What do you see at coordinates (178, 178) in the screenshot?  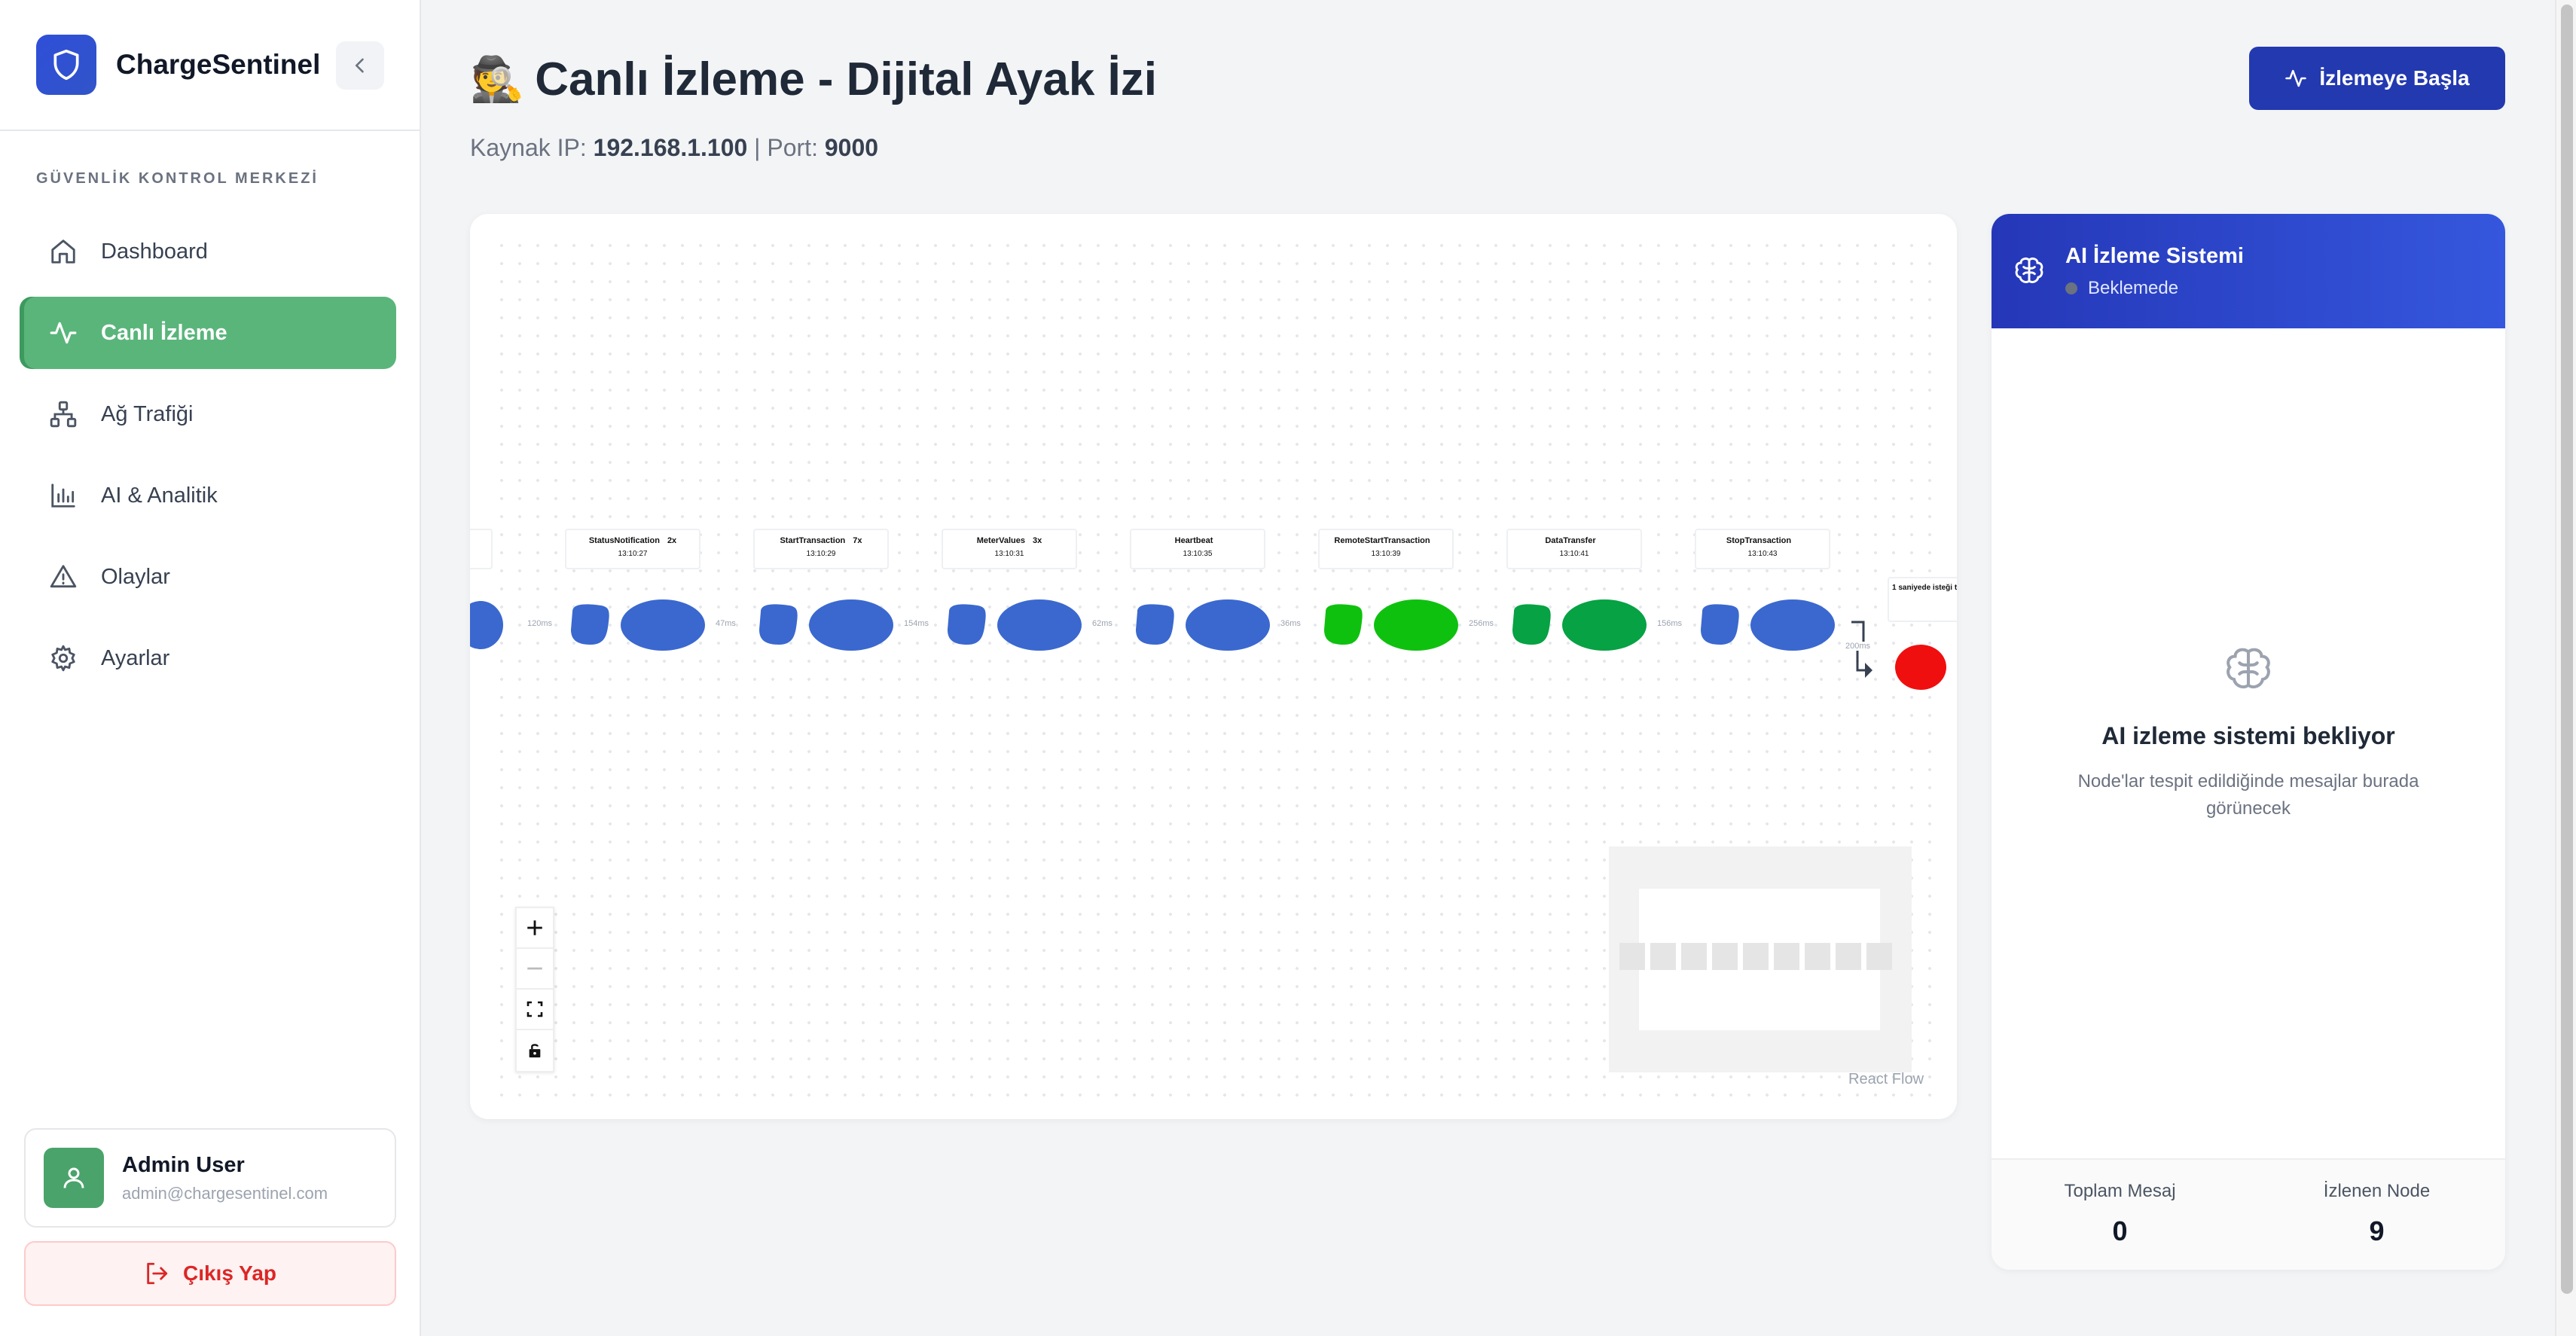 I see `section-label: GÜVENLİK KONTROL MERKEZİ` at bounding box center [178, 178].